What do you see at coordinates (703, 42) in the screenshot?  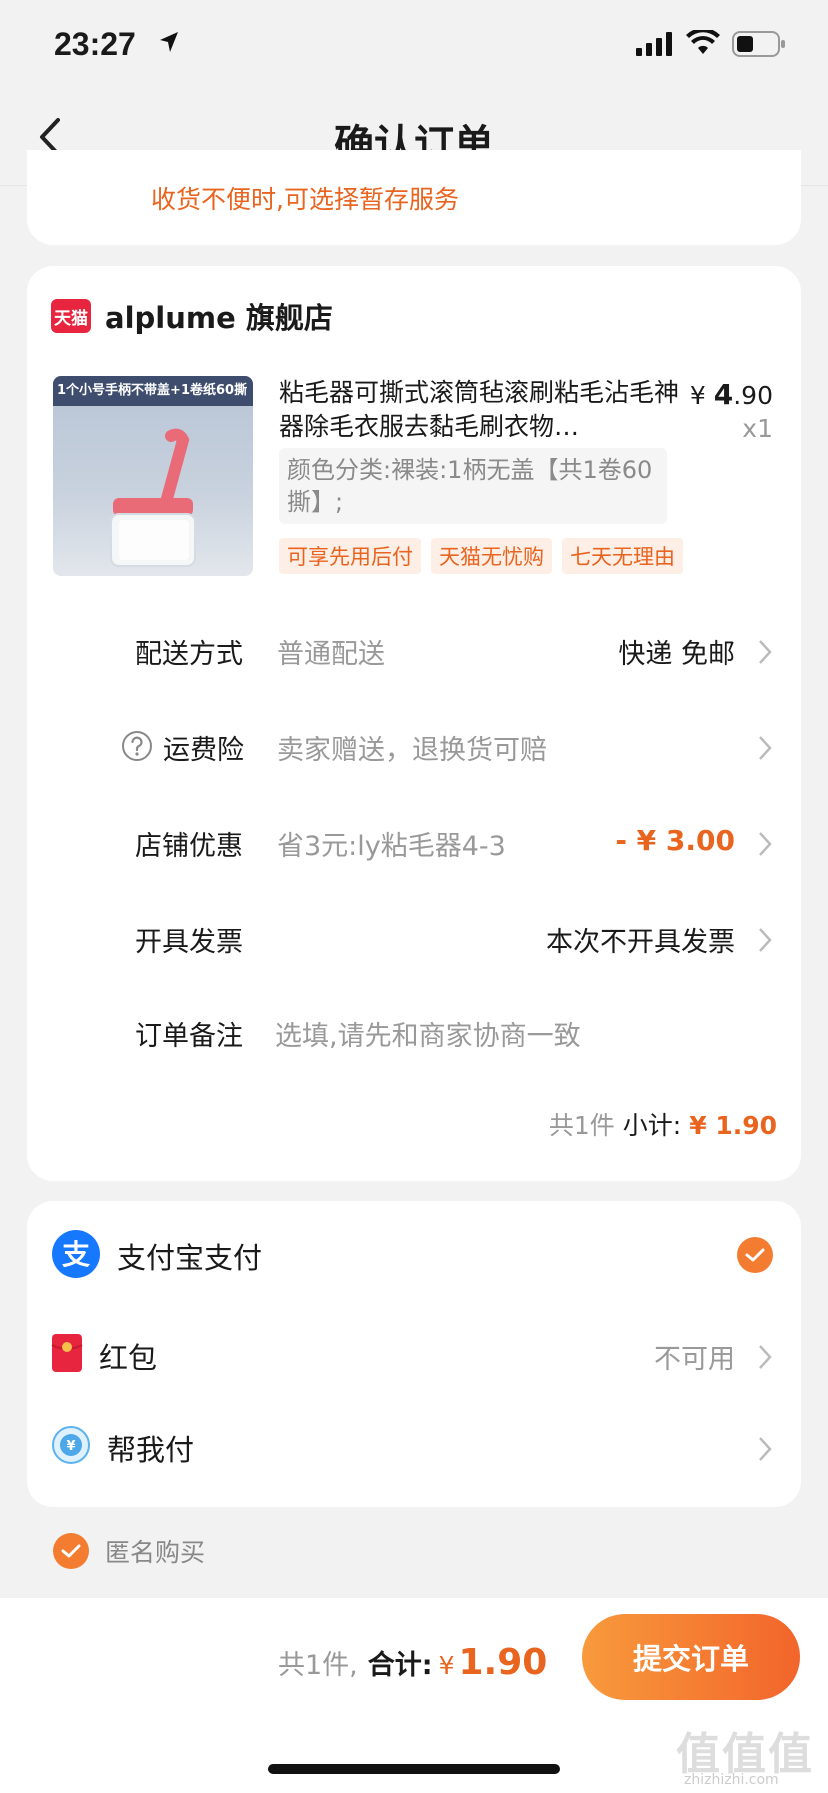 I see `wifi-icon` at bounding box center [703, 42].